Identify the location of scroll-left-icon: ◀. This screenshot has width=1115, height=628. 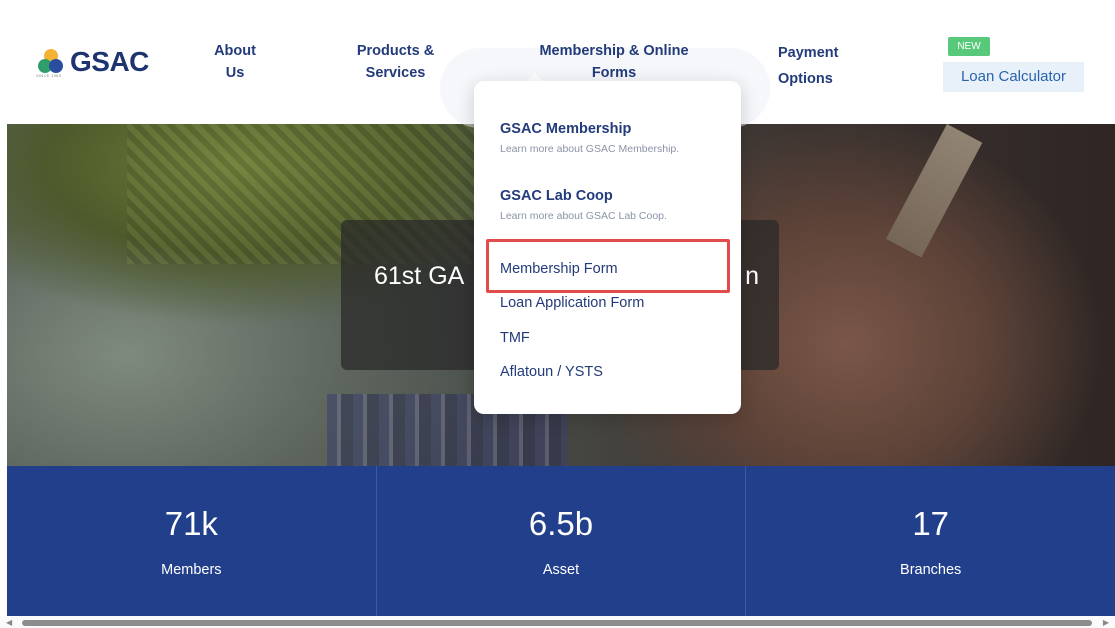
(9, 622).